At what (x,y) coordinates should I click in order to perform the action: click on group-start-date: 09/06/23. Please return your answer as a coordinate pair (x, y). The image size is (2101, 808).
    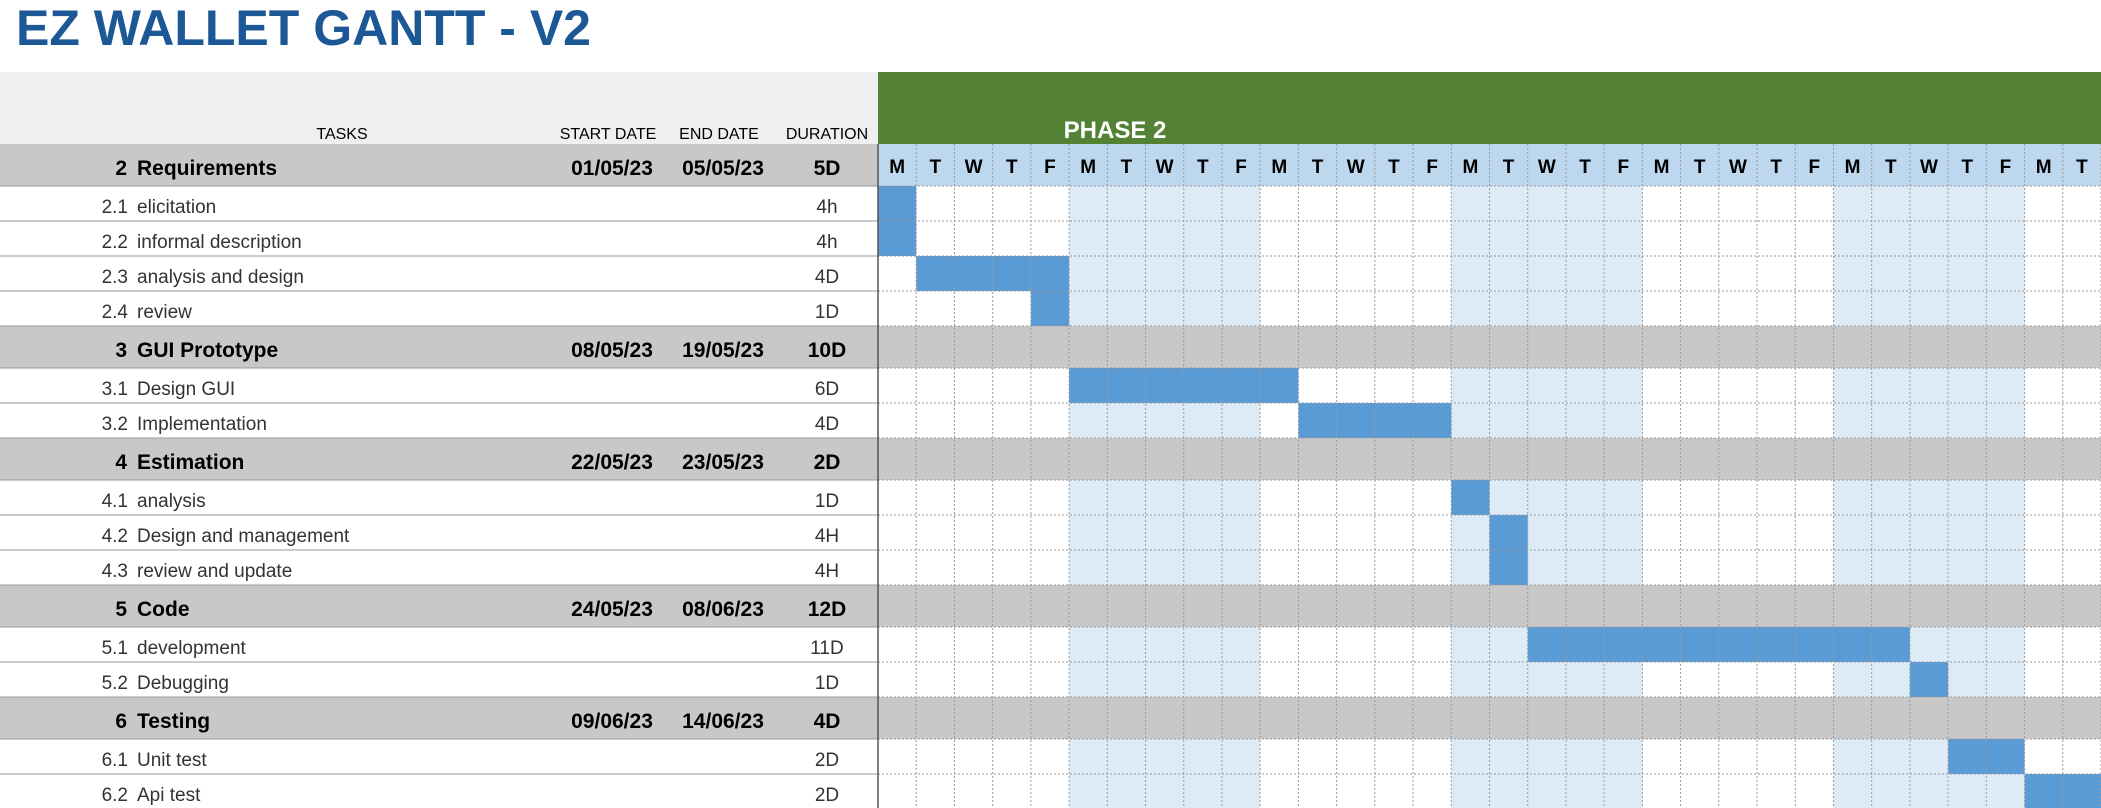
    Looking at the image, I should click on (612, 721).